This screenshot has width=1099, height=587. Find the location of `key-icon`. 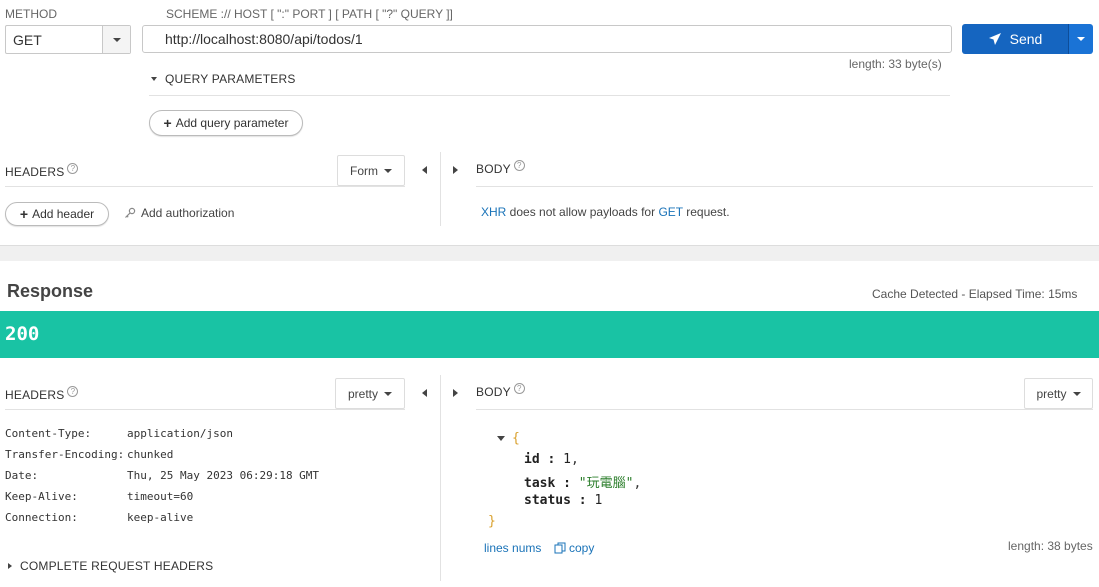

key-icon is located at coordinates (130, 212).